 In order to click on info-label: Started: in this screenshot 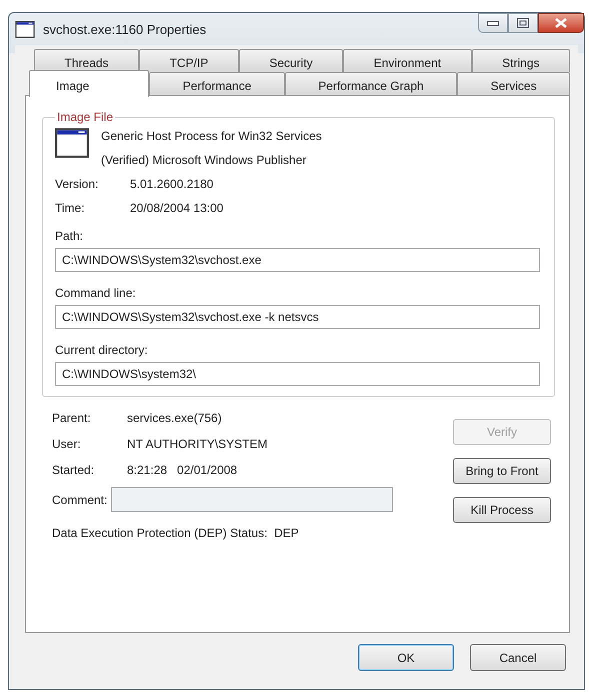, I will do `click(74, 470)`.